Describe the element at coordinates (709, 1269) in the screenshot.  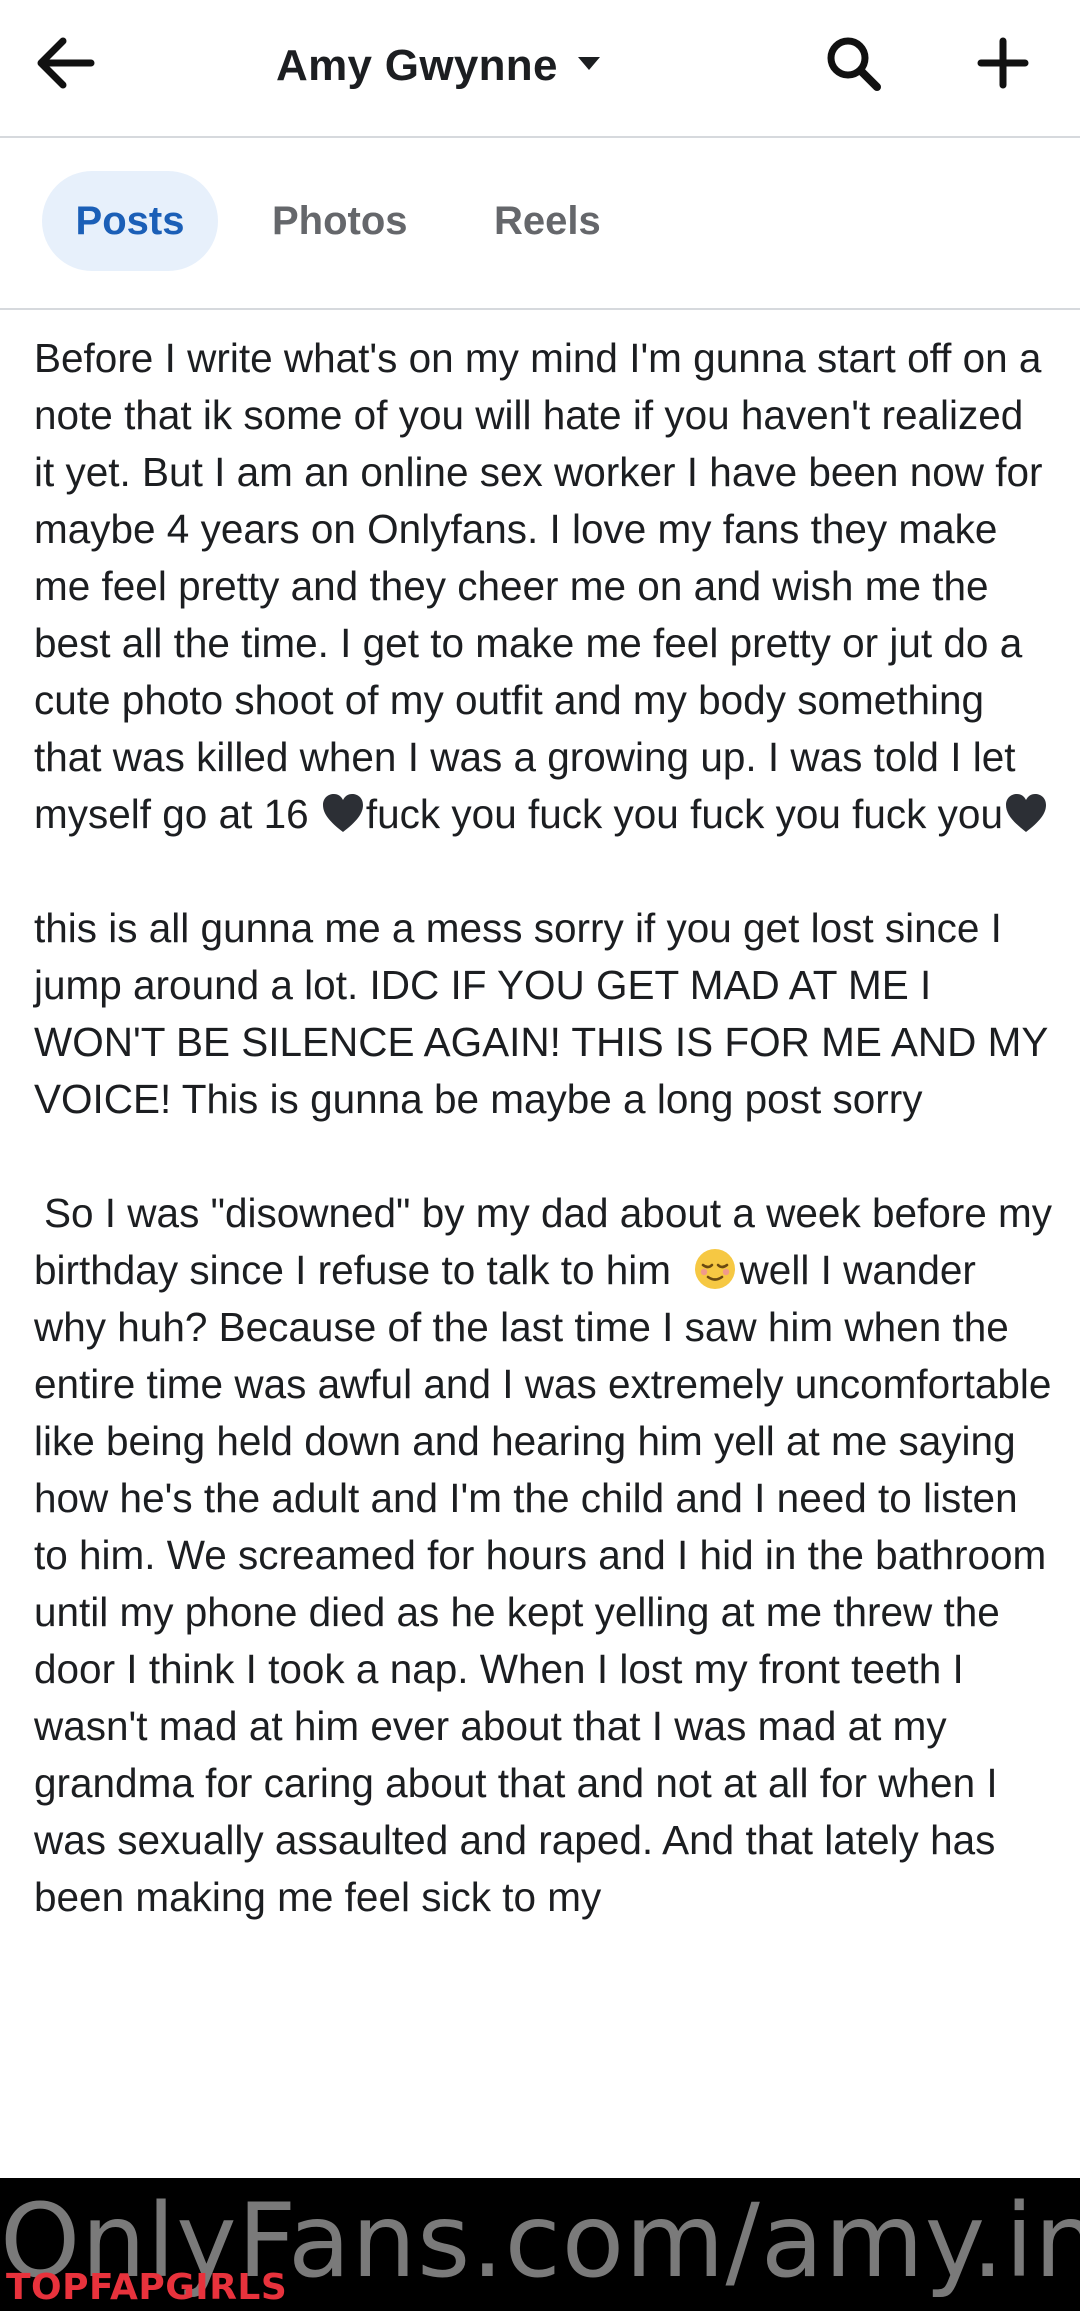
I see `relieved-face-icon` at that location.